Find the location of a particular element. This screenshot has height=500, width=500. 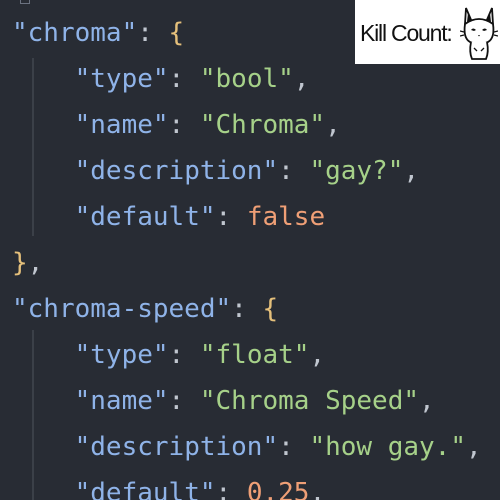

token-str: "bool" is located at coordinates (246, 79).